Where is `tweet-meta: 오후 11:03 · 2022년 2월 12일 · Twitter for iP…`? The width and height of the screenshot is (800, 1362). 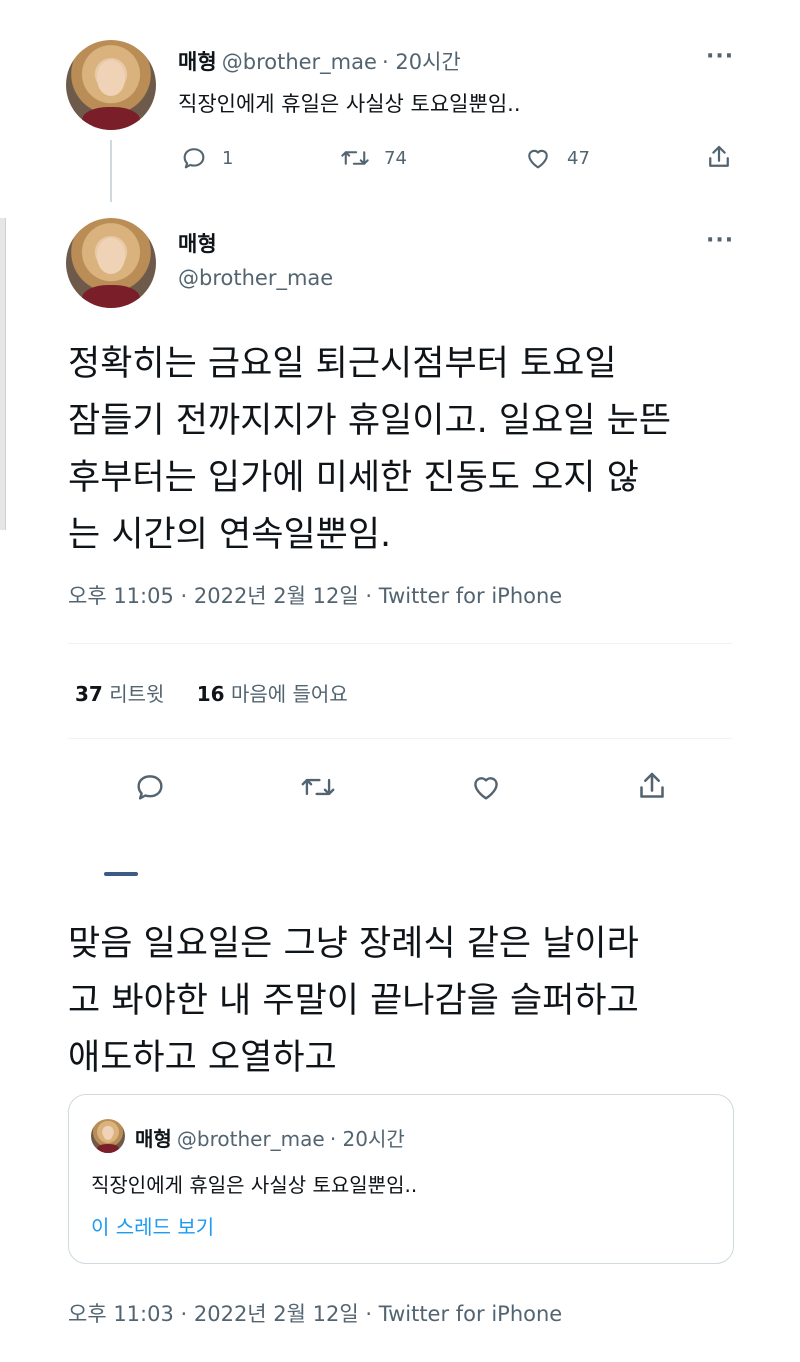 tweet-meta: 오후 11:03 · 2022년 2월 12일 · Twitter for iP… is located at coordinates (315, 1313).